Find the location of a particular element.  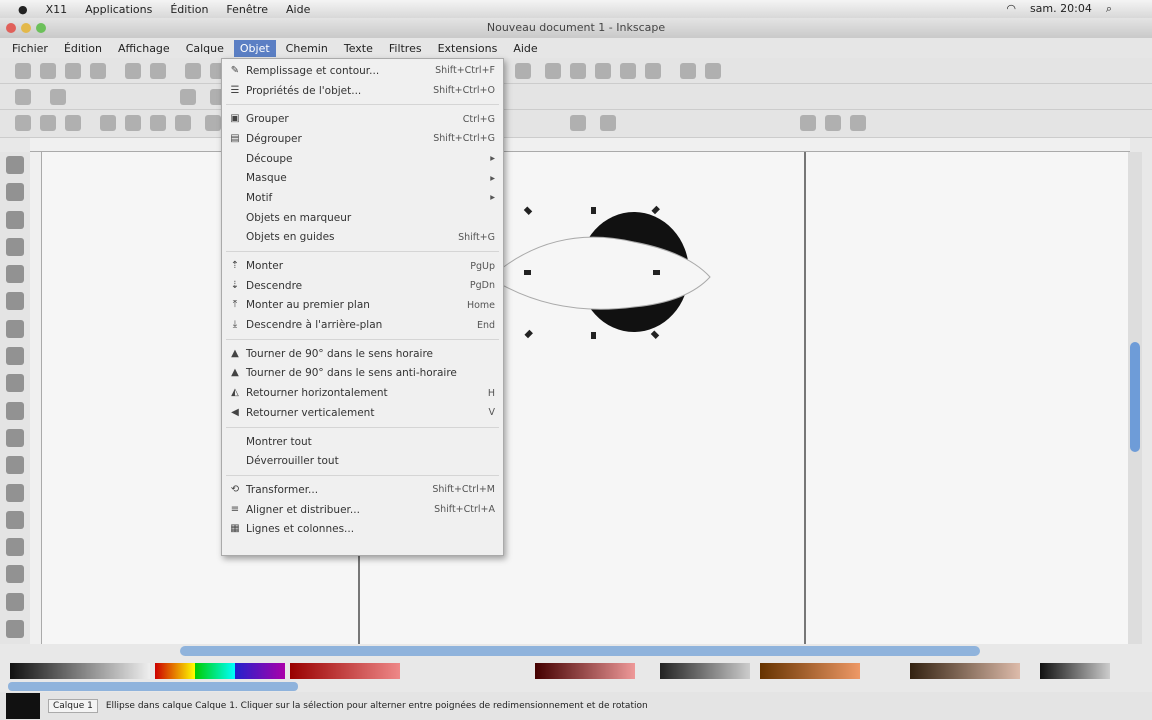

drawing is located at coordinates (627, 282).